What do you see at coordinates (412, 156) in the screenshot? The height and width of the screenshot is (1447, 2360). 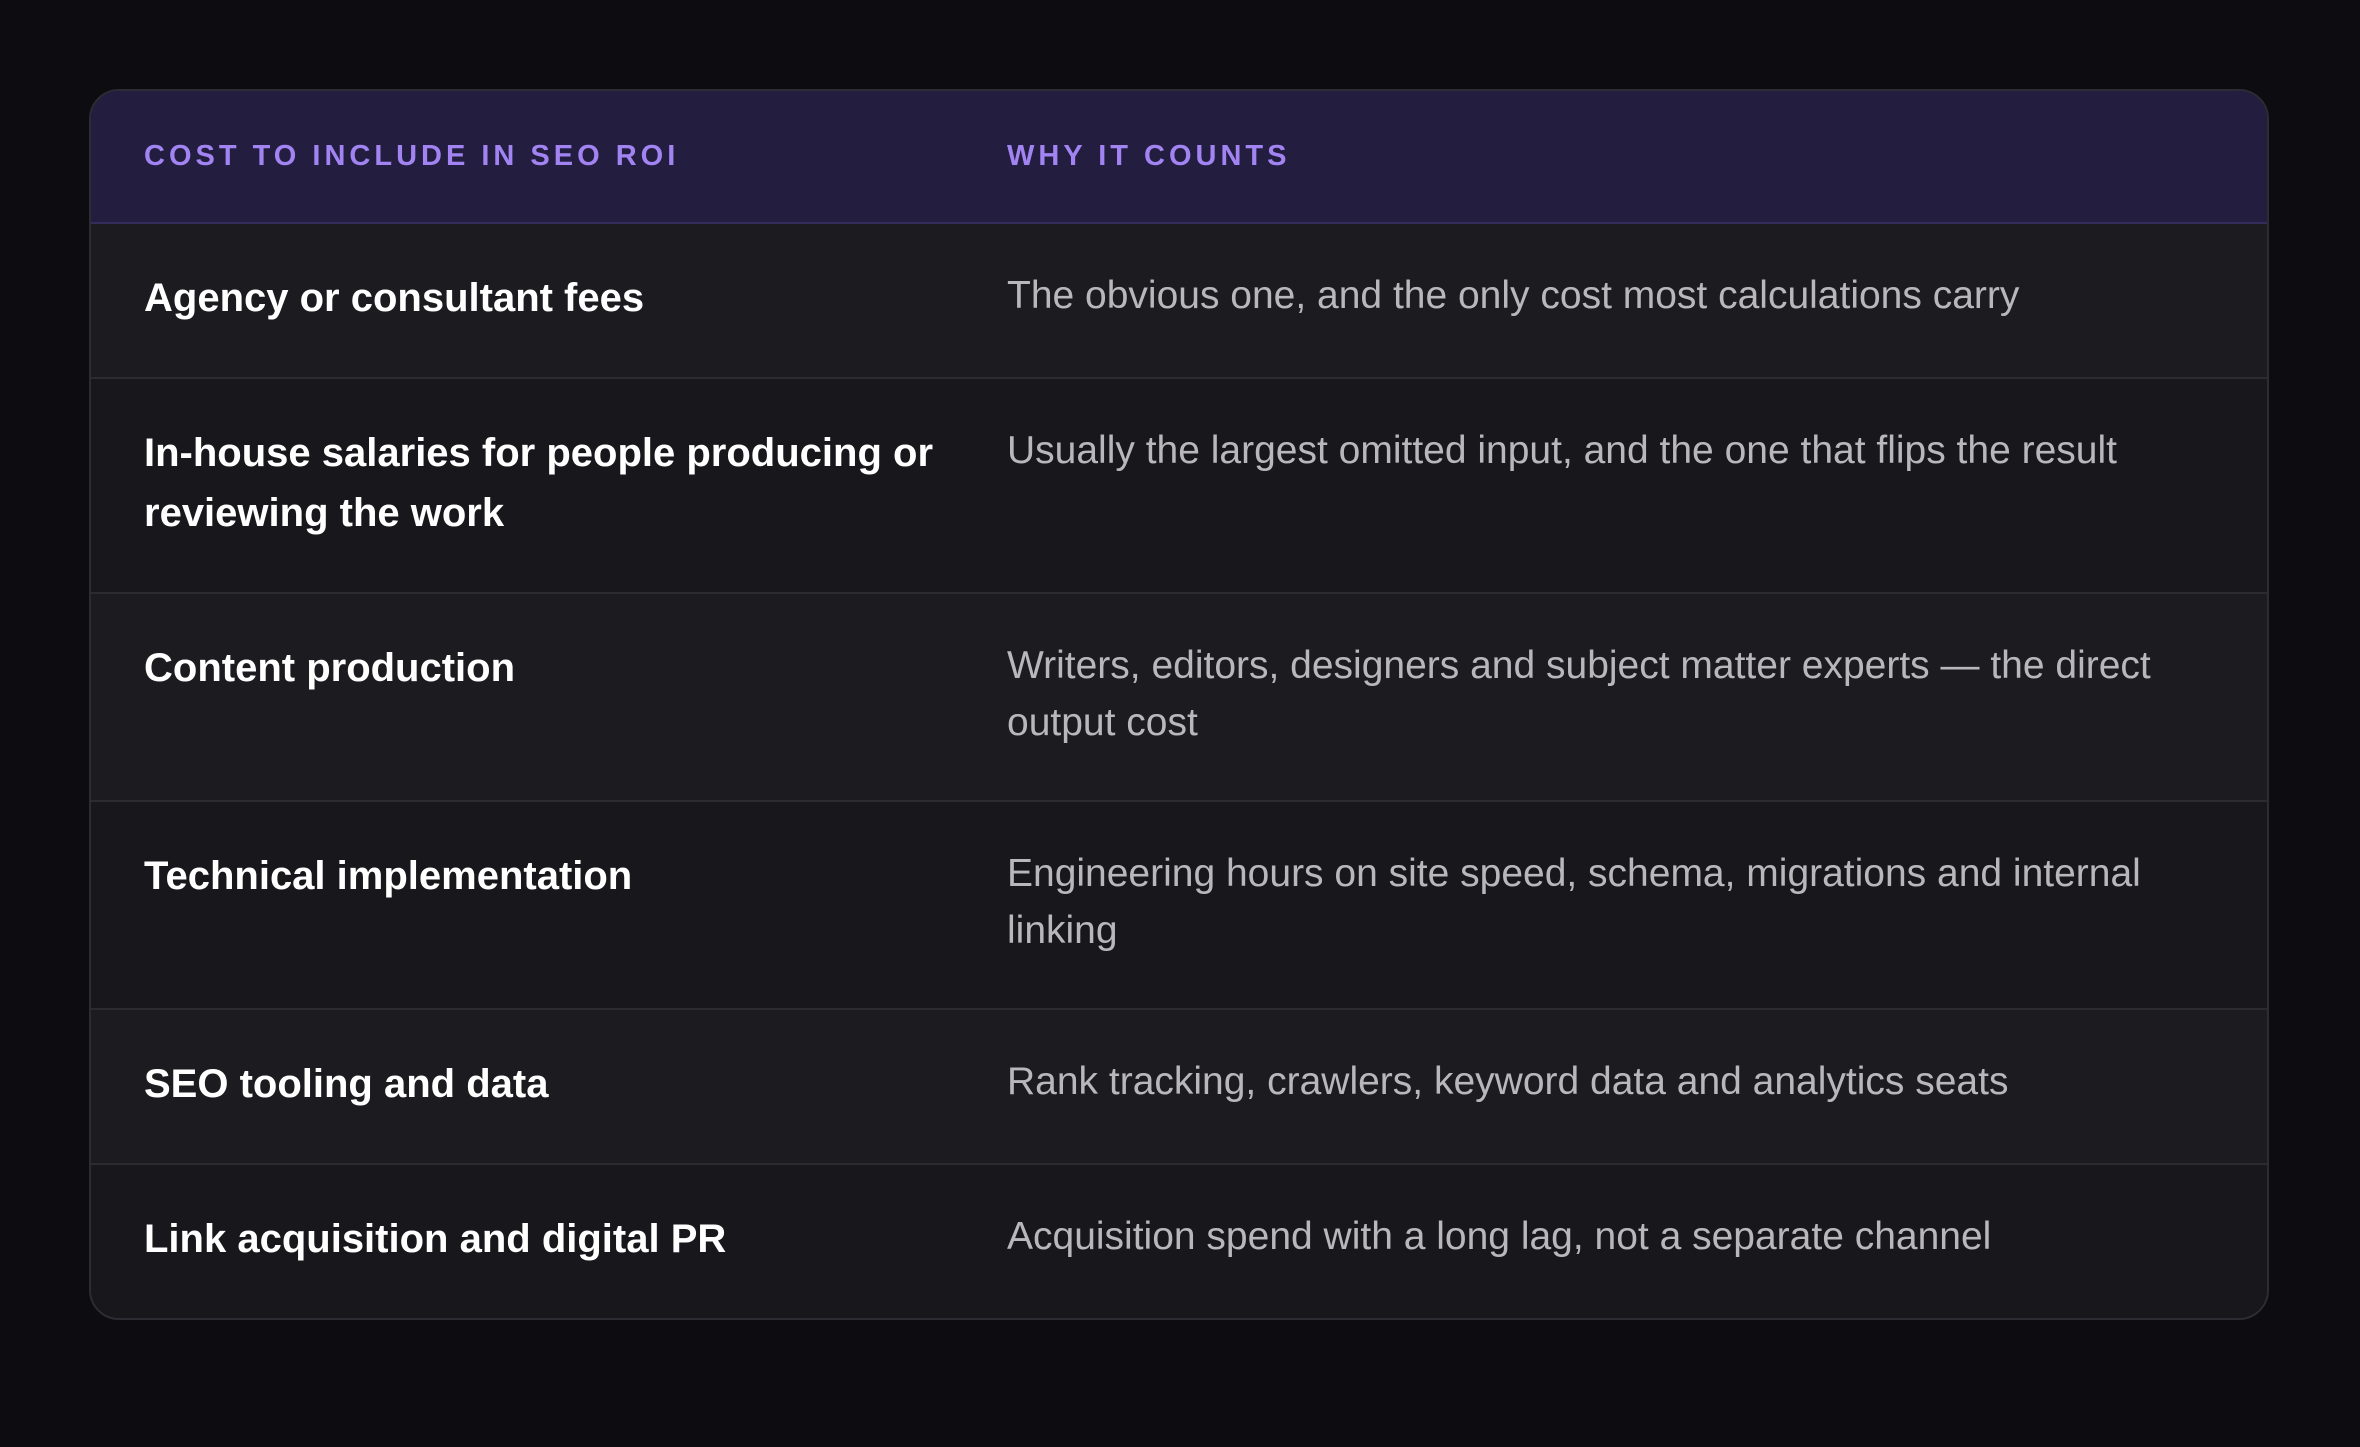 I see `column-header-cost: Cost to include in SEO ROI` at bounding box center [412, 156].